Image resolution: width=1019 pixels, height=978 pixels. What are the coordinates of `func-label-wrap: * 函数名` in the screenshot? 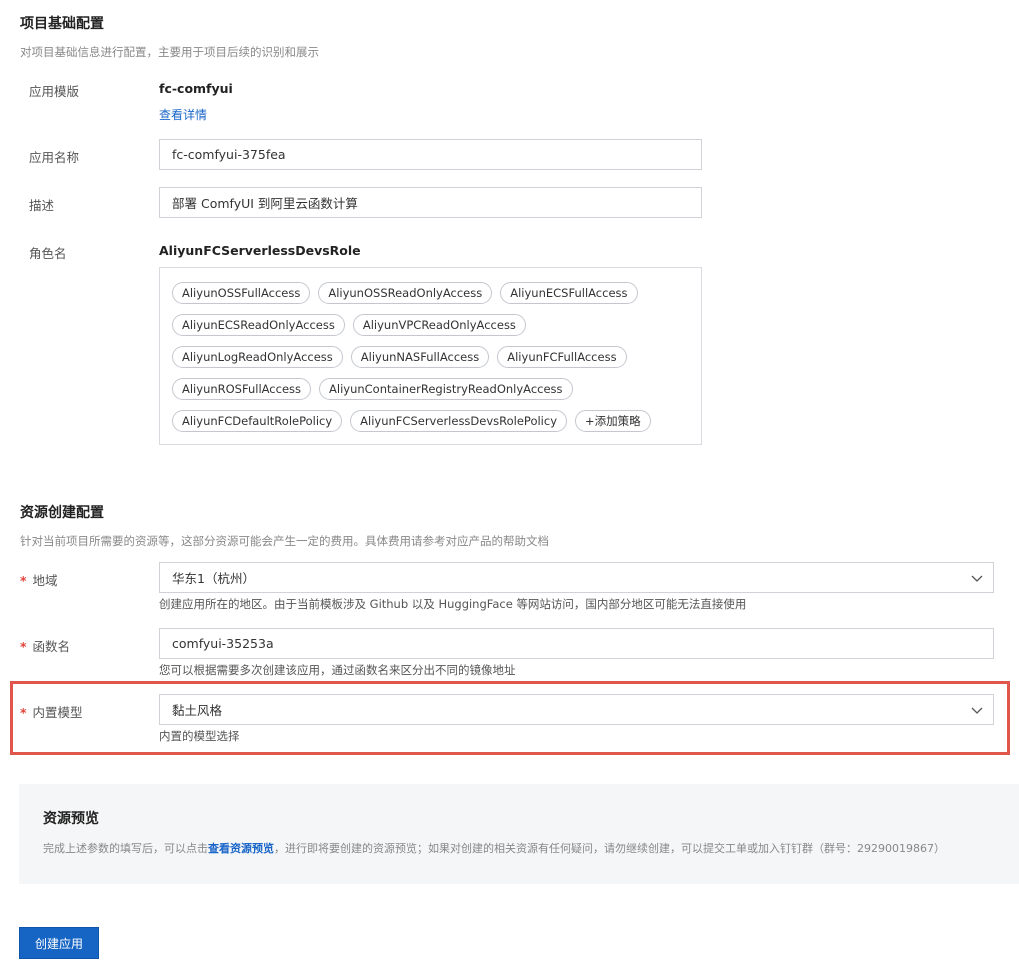 It's located at (45, 645).